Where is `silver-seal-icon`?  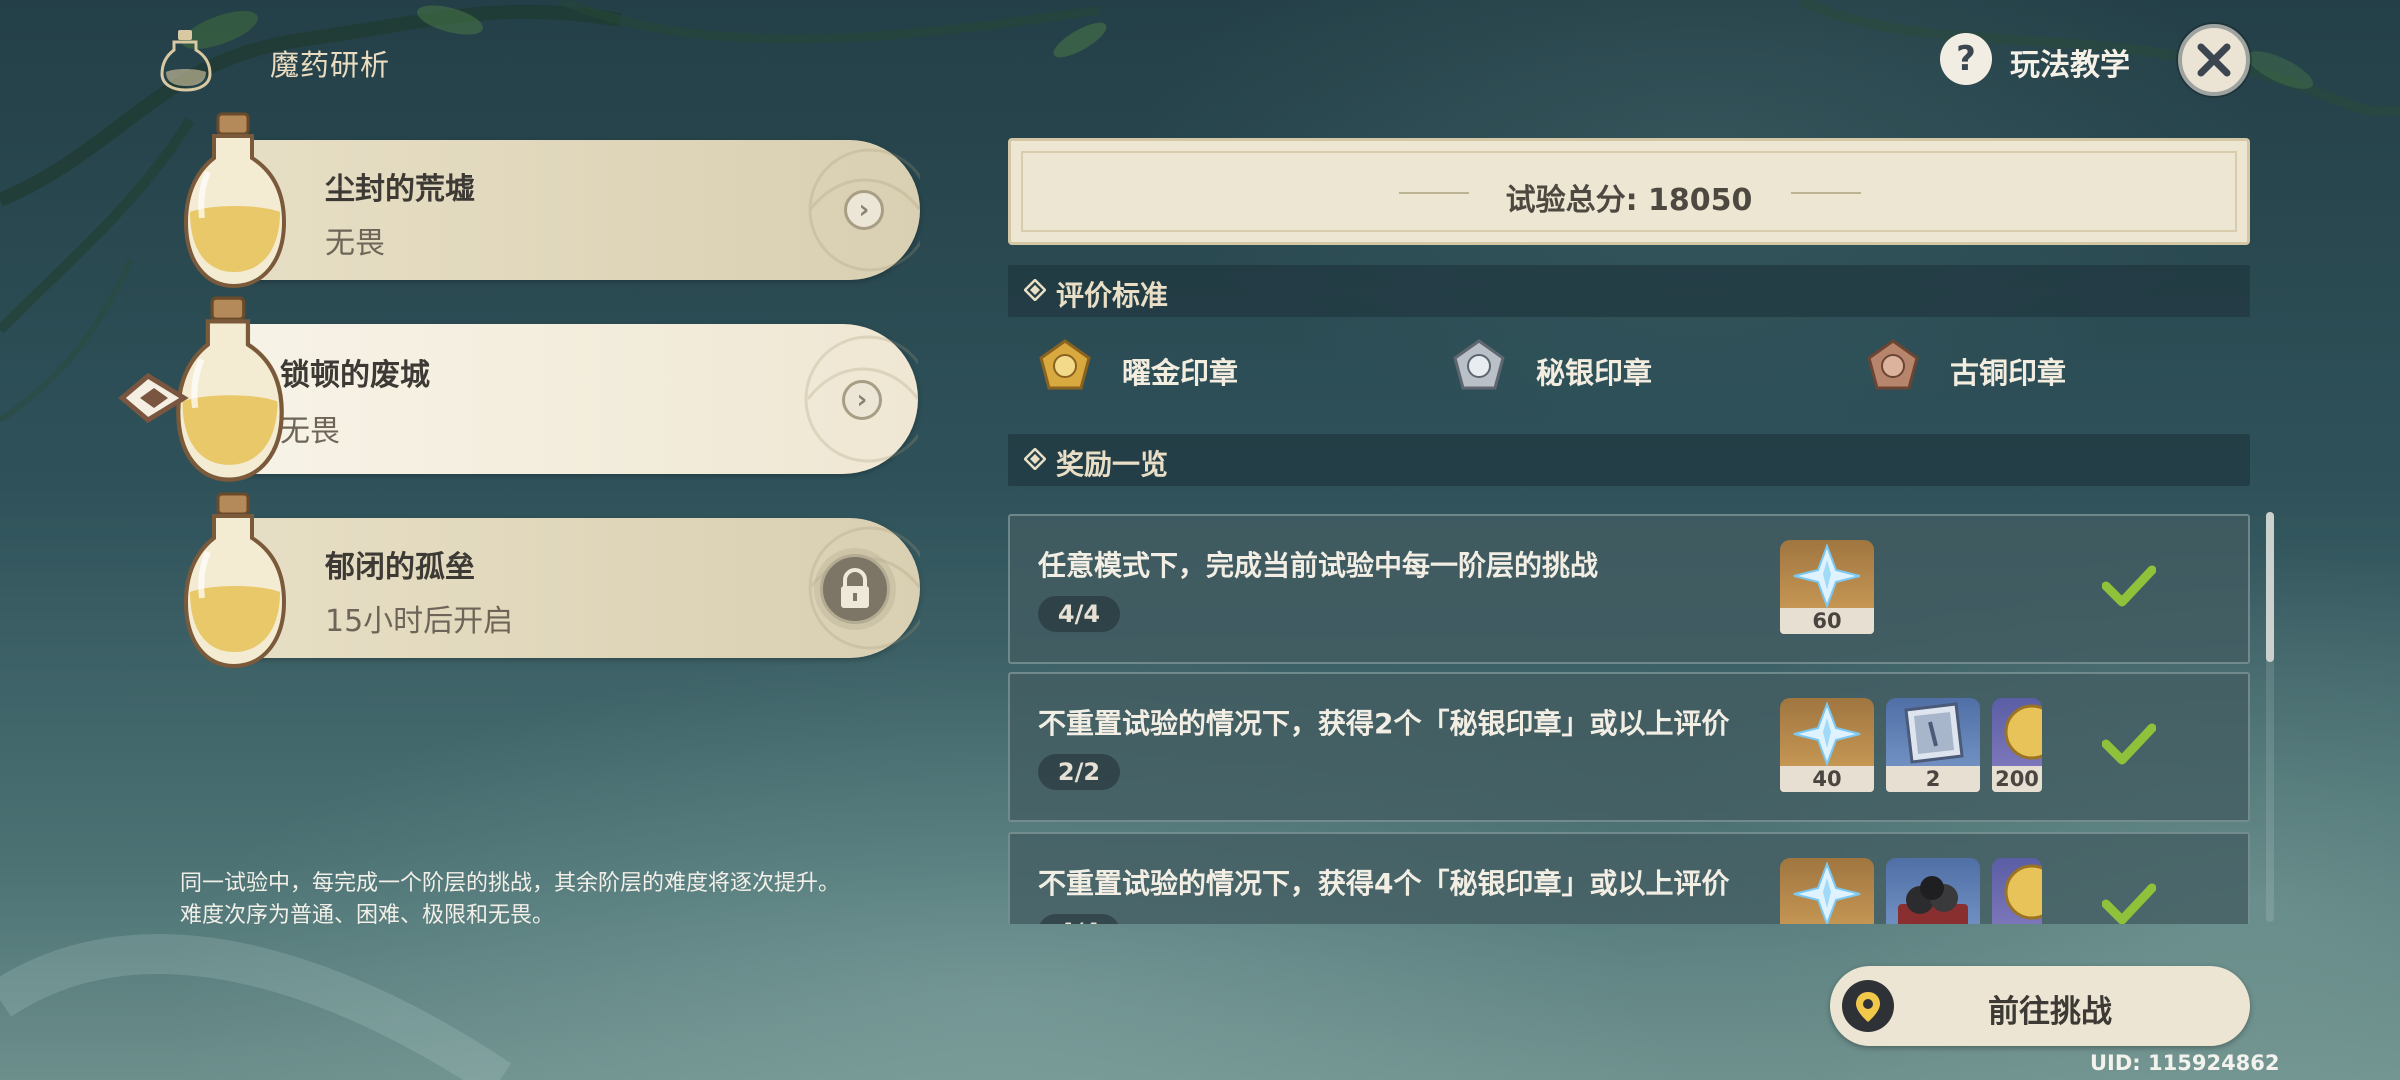 silver-seal-icon is located at coordinates (1479, 364).